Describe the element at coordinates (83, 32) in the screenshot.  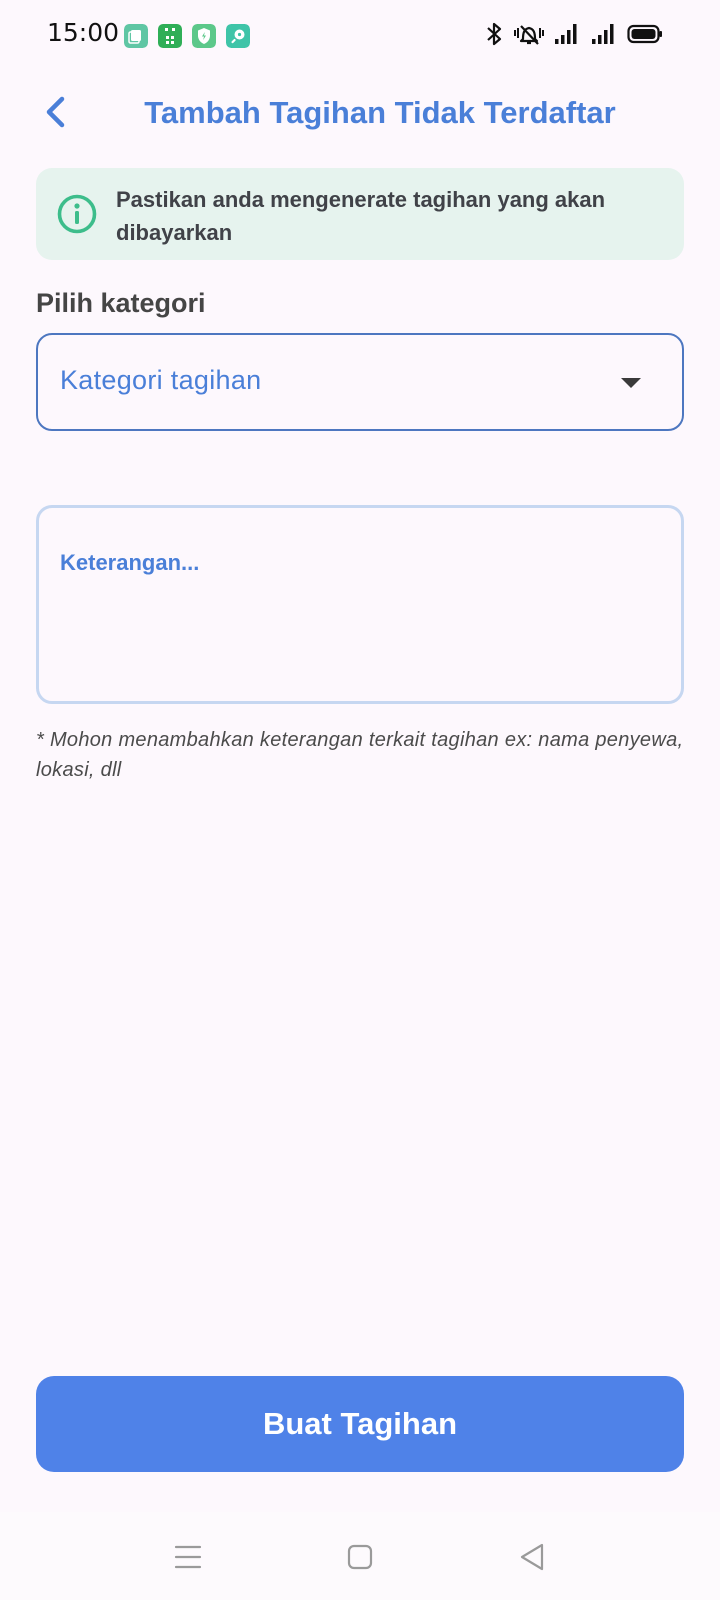
I see `status-time: 15:00` at that location.